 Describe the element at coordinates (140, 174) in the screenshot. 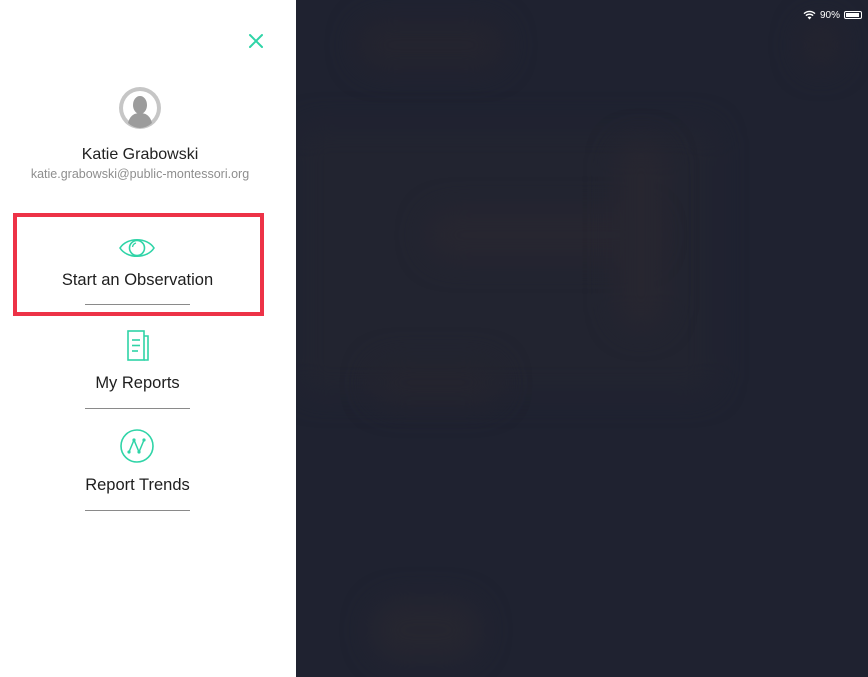

I see `user-email: katie.grabowski@public-montessori.org` at that location.